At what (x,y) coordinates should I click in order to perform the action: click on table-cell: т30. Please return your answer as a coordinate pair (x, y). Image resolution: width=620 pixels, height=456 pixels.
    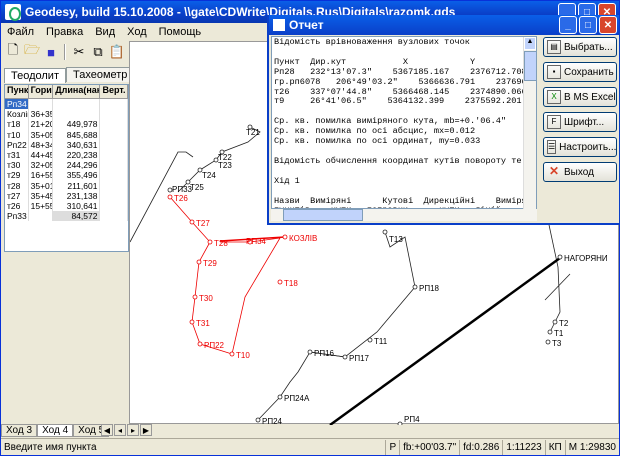
    Looking at the image, I should click on (17, 165).